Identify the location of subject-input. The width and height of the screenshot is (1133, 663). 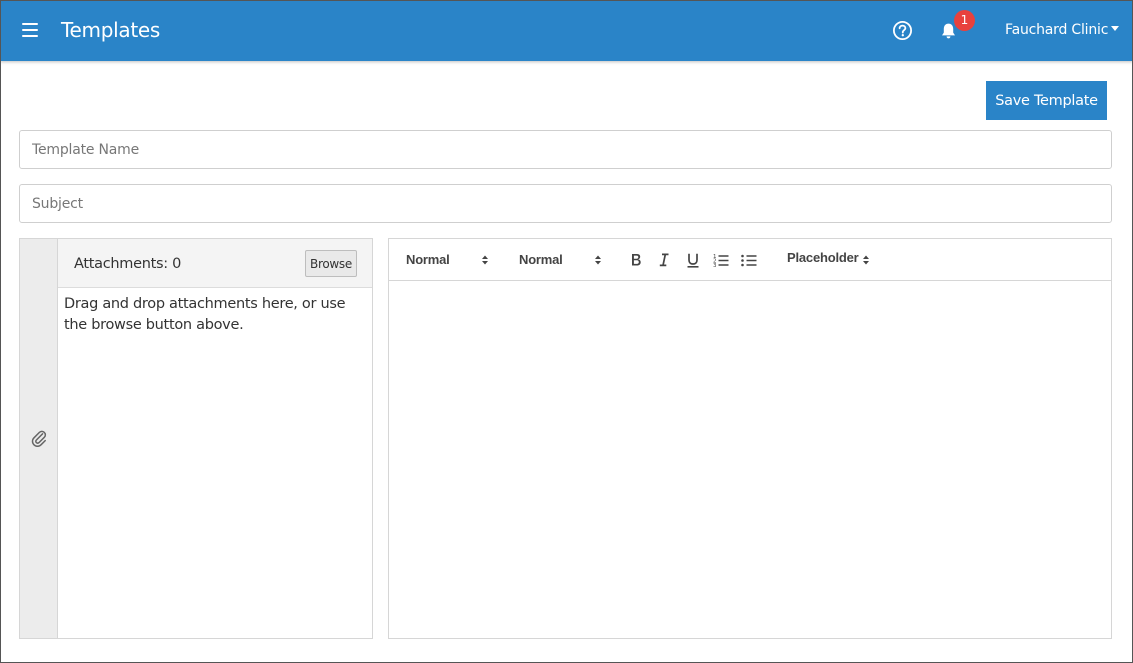
(565, 203).